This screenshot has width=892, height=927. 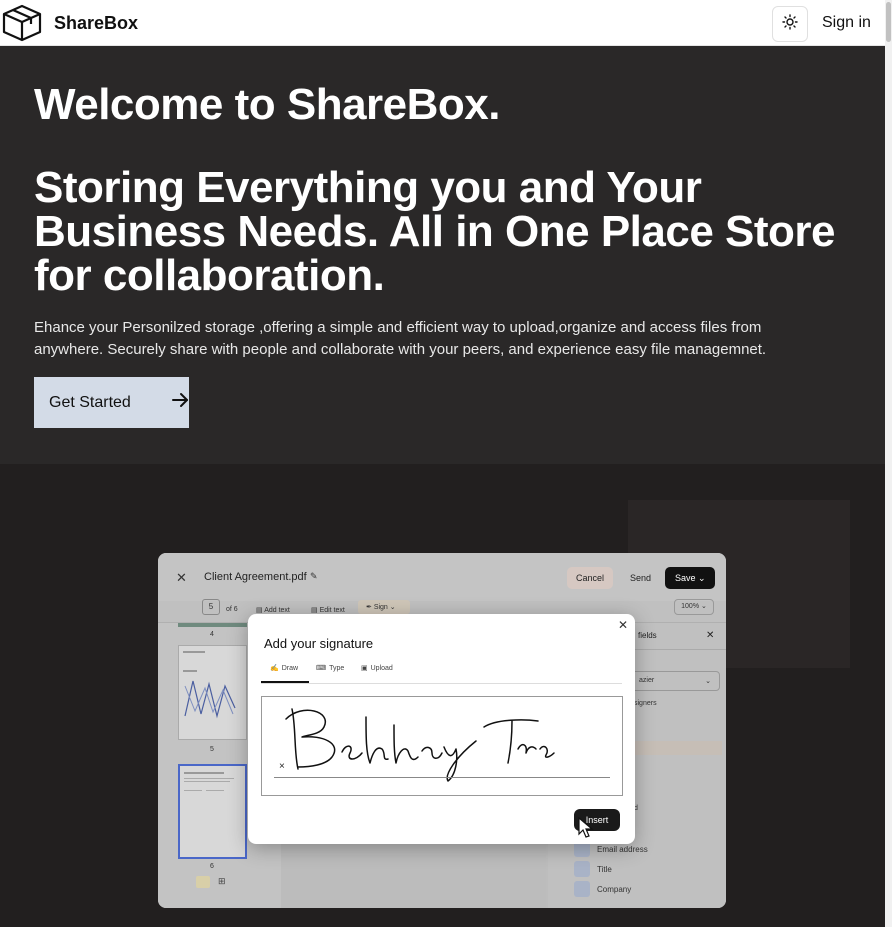 I want to click on tab-draw: ✍ Draw, so click(x=284, y=668).